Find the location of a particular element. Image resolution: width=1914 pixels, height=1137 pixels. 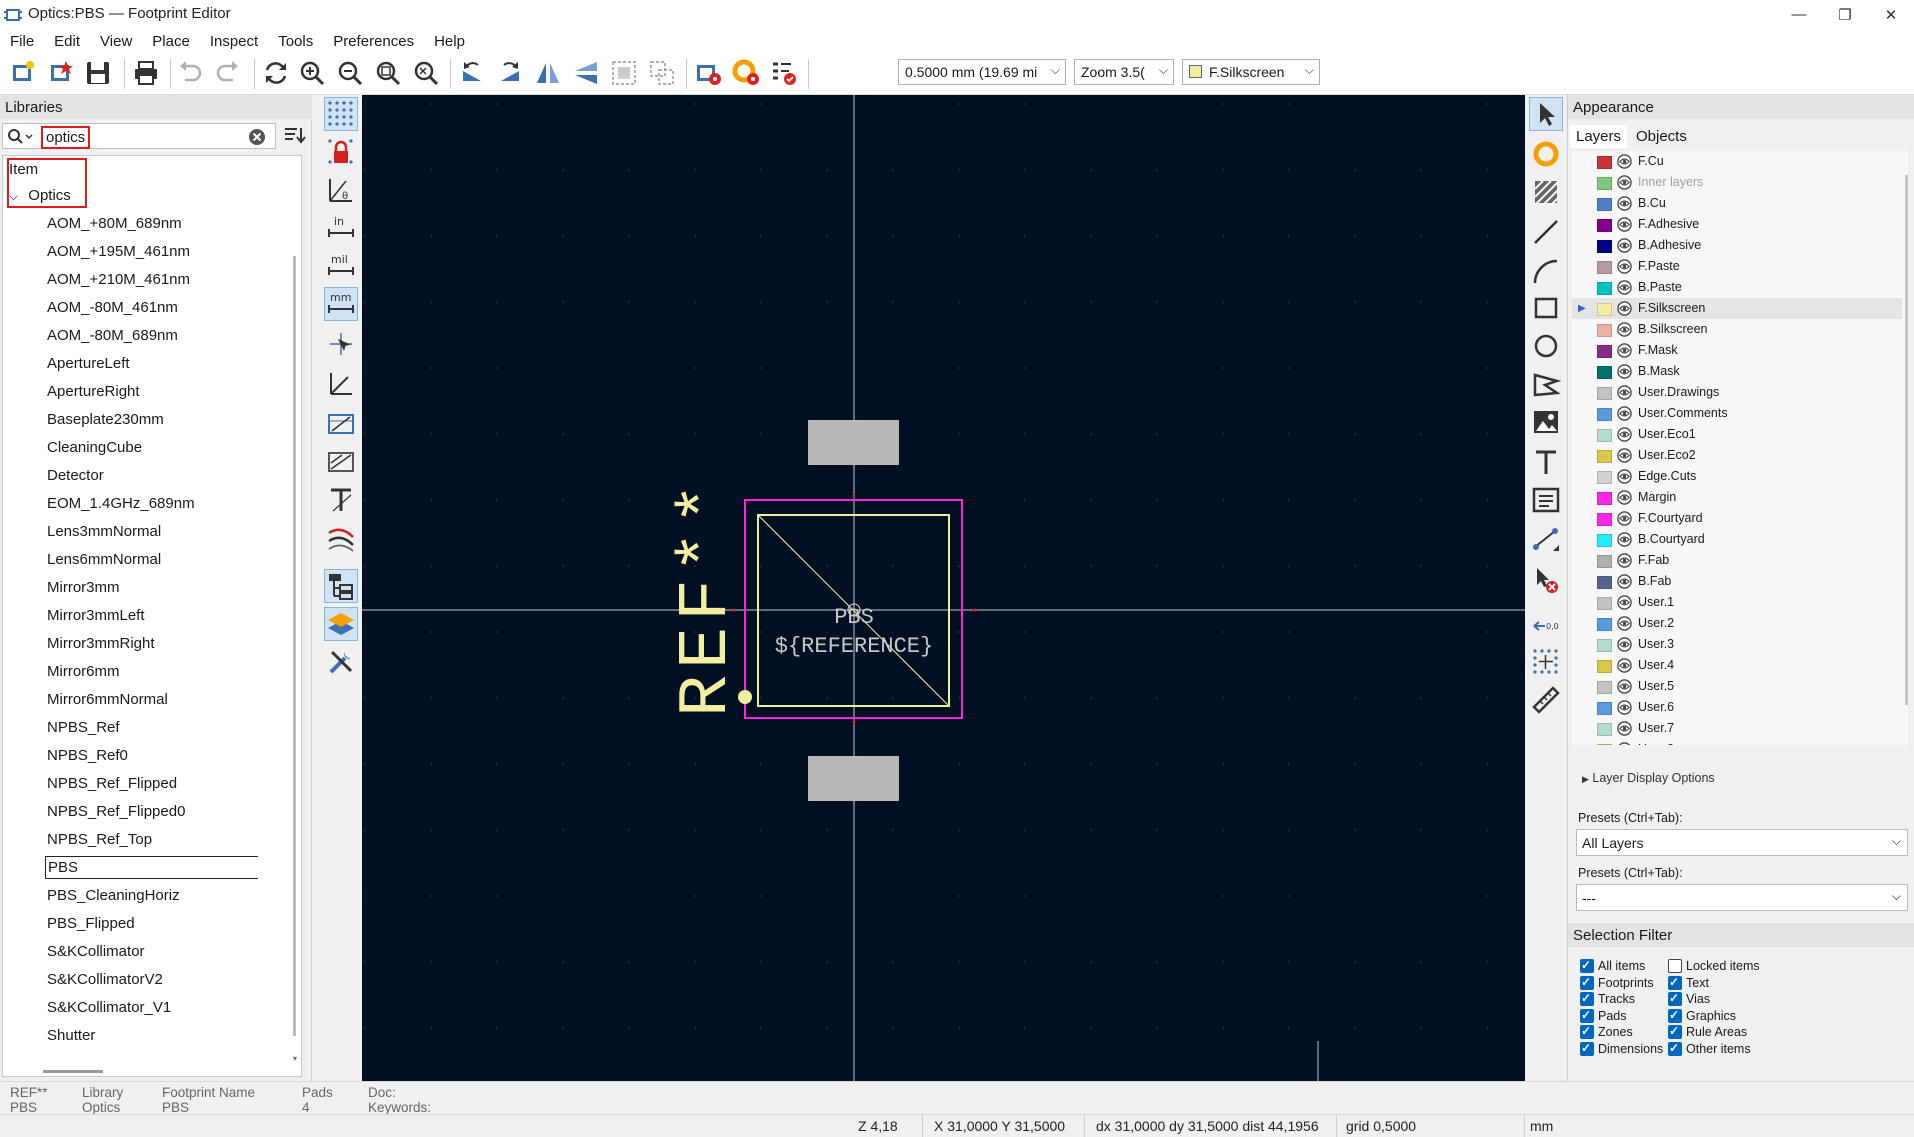

print-icon is located at coordinates (146, 73).